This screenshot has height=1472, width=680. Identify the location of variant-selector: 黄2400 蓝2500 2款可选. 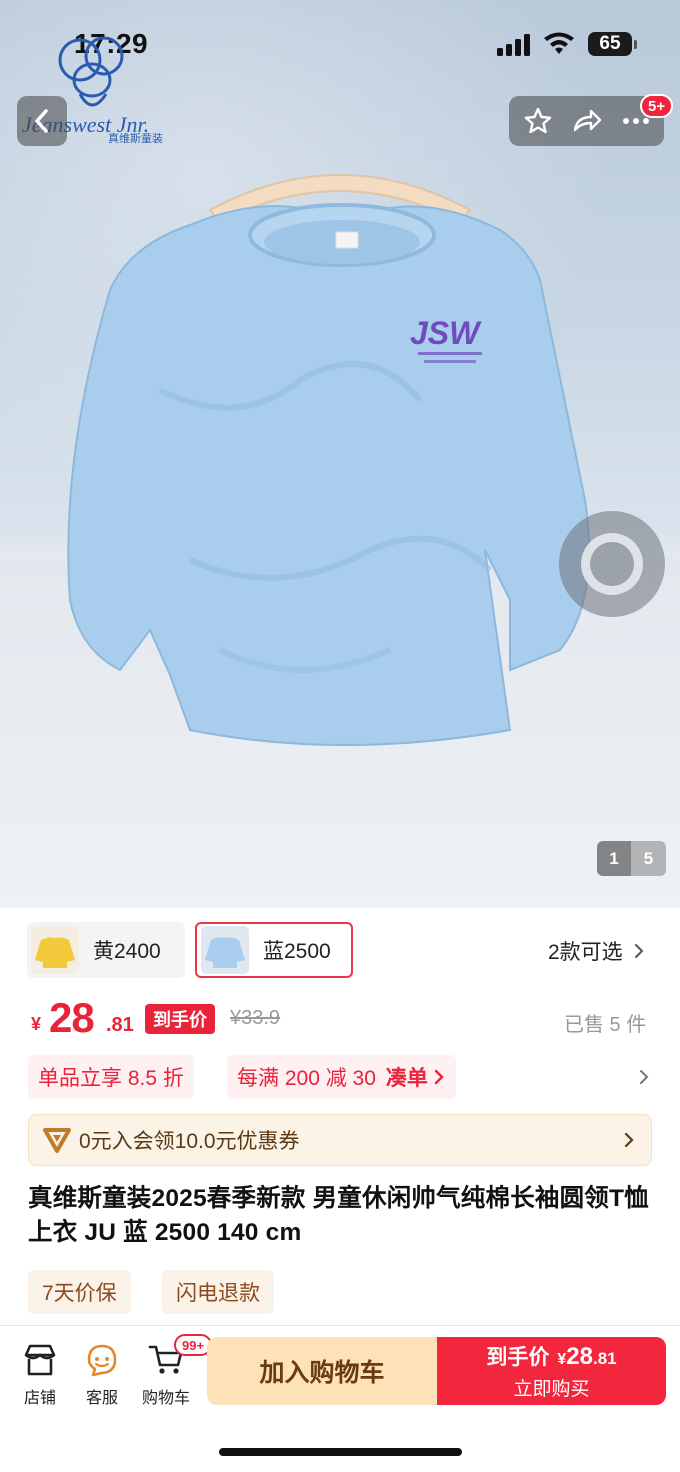
(340, 951).